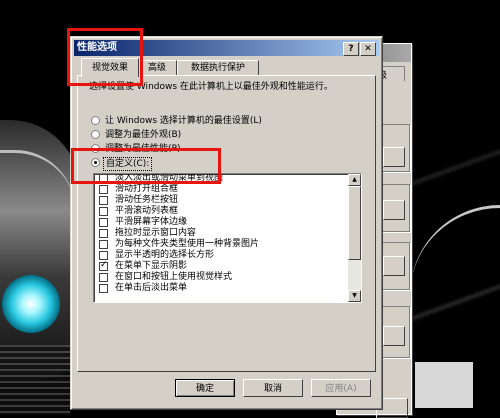 This screenshot has width=500, height=418. I want to click on radio-label: 调整为最佳外观(B), so click(143, 135).